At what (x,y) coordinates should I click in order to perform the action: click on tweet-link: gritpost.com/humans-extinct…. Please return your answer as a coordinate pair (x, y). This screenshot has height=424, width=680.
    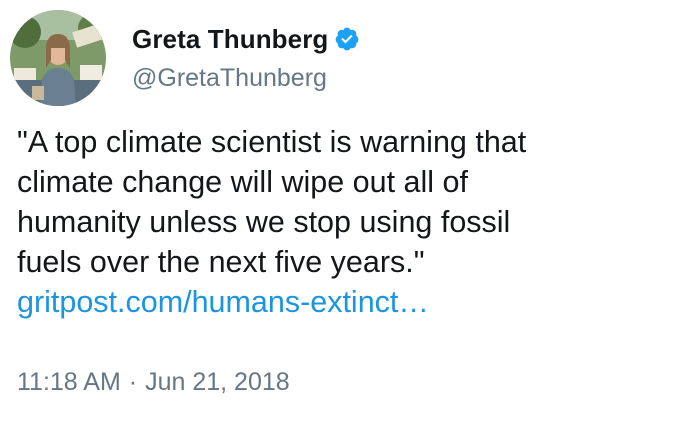
    Looking at the image, I should click on (223, 302).